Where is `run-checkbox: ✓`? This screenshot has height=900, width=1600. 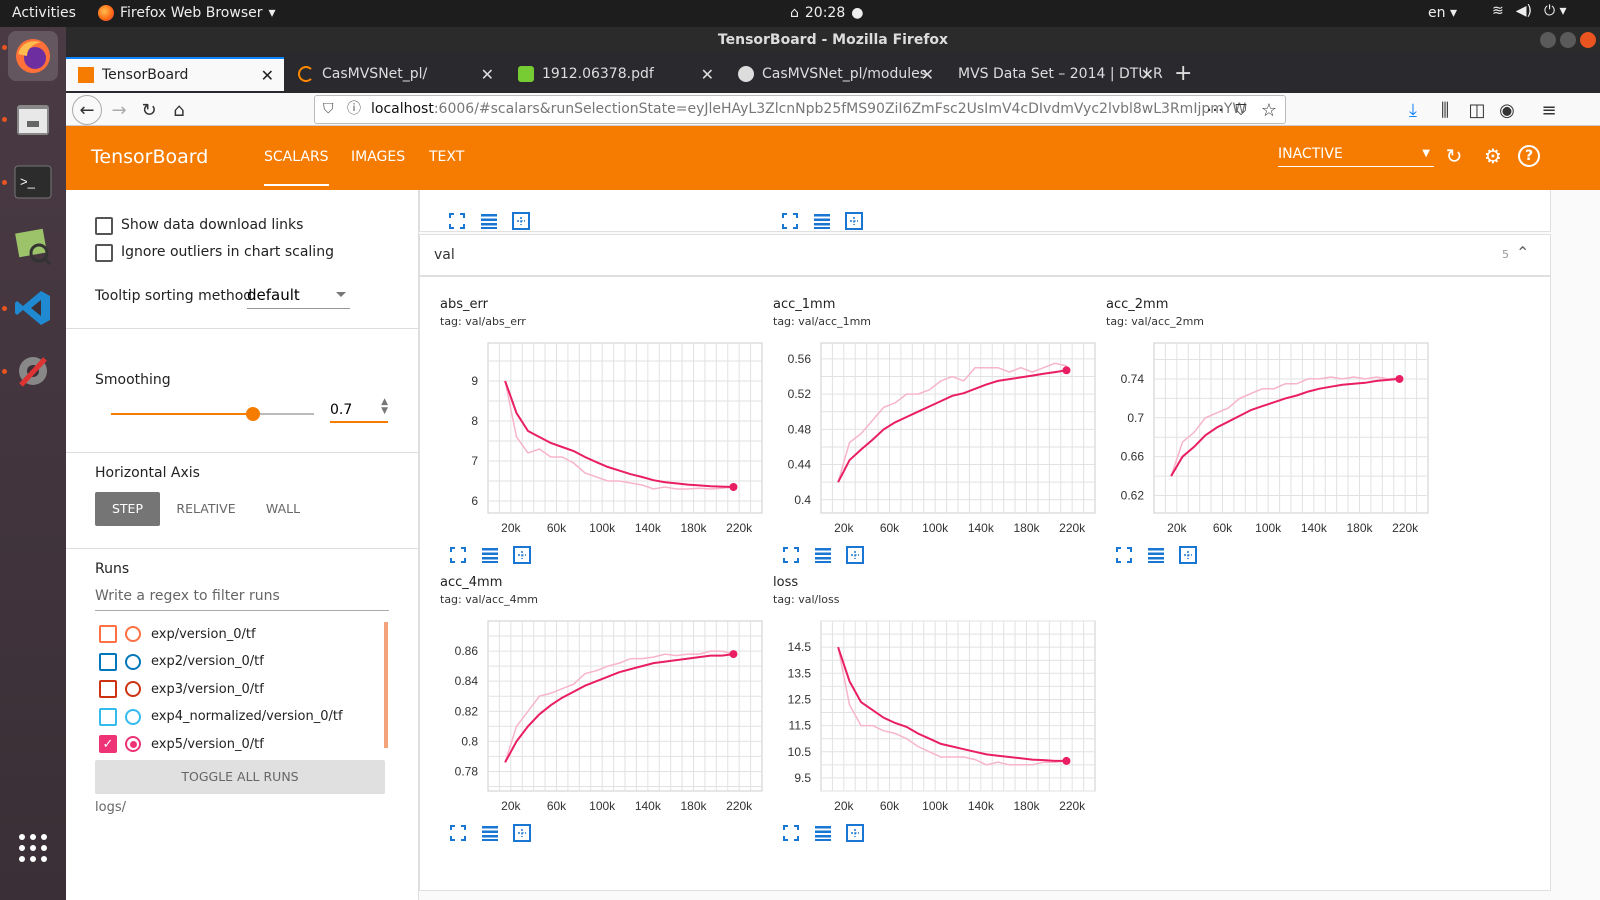
run-checkbox: ✓ is located at coordinates (108, 744).